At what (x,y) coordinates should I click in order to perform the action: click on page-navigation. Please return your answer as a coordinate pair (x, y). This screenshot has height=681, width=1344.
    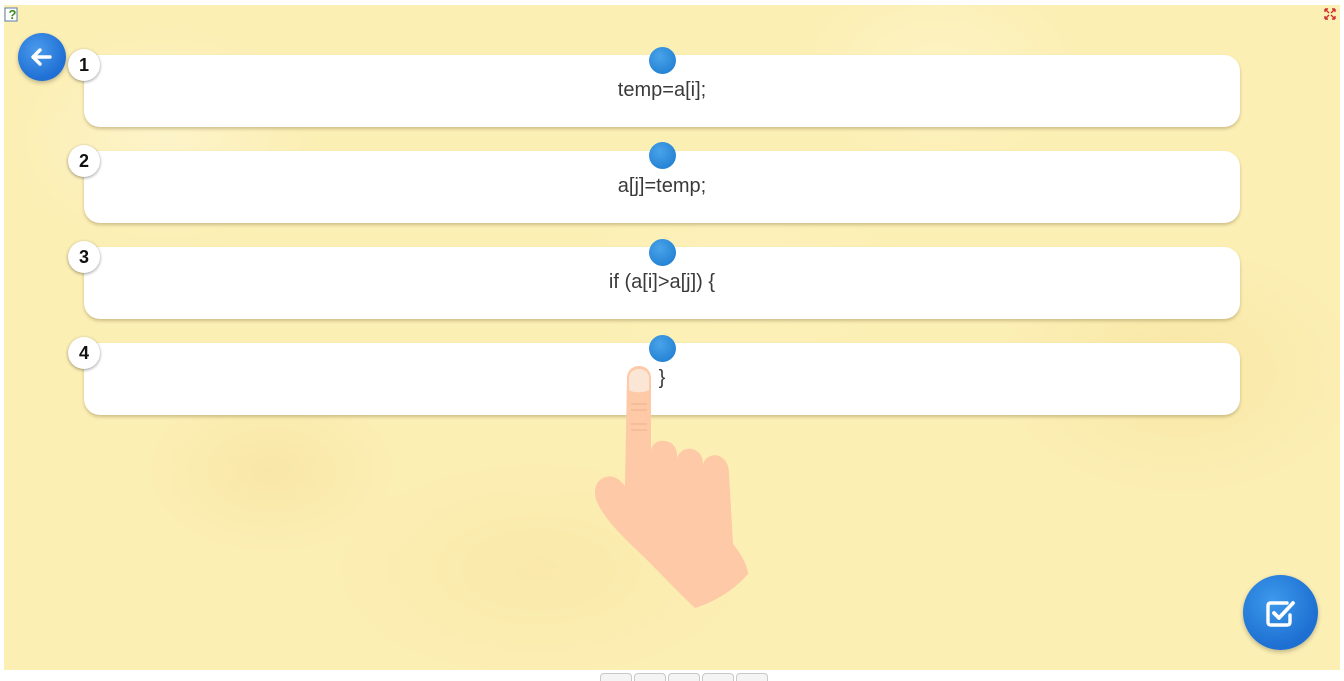
    Looking at the image, I should click on (684, 677).